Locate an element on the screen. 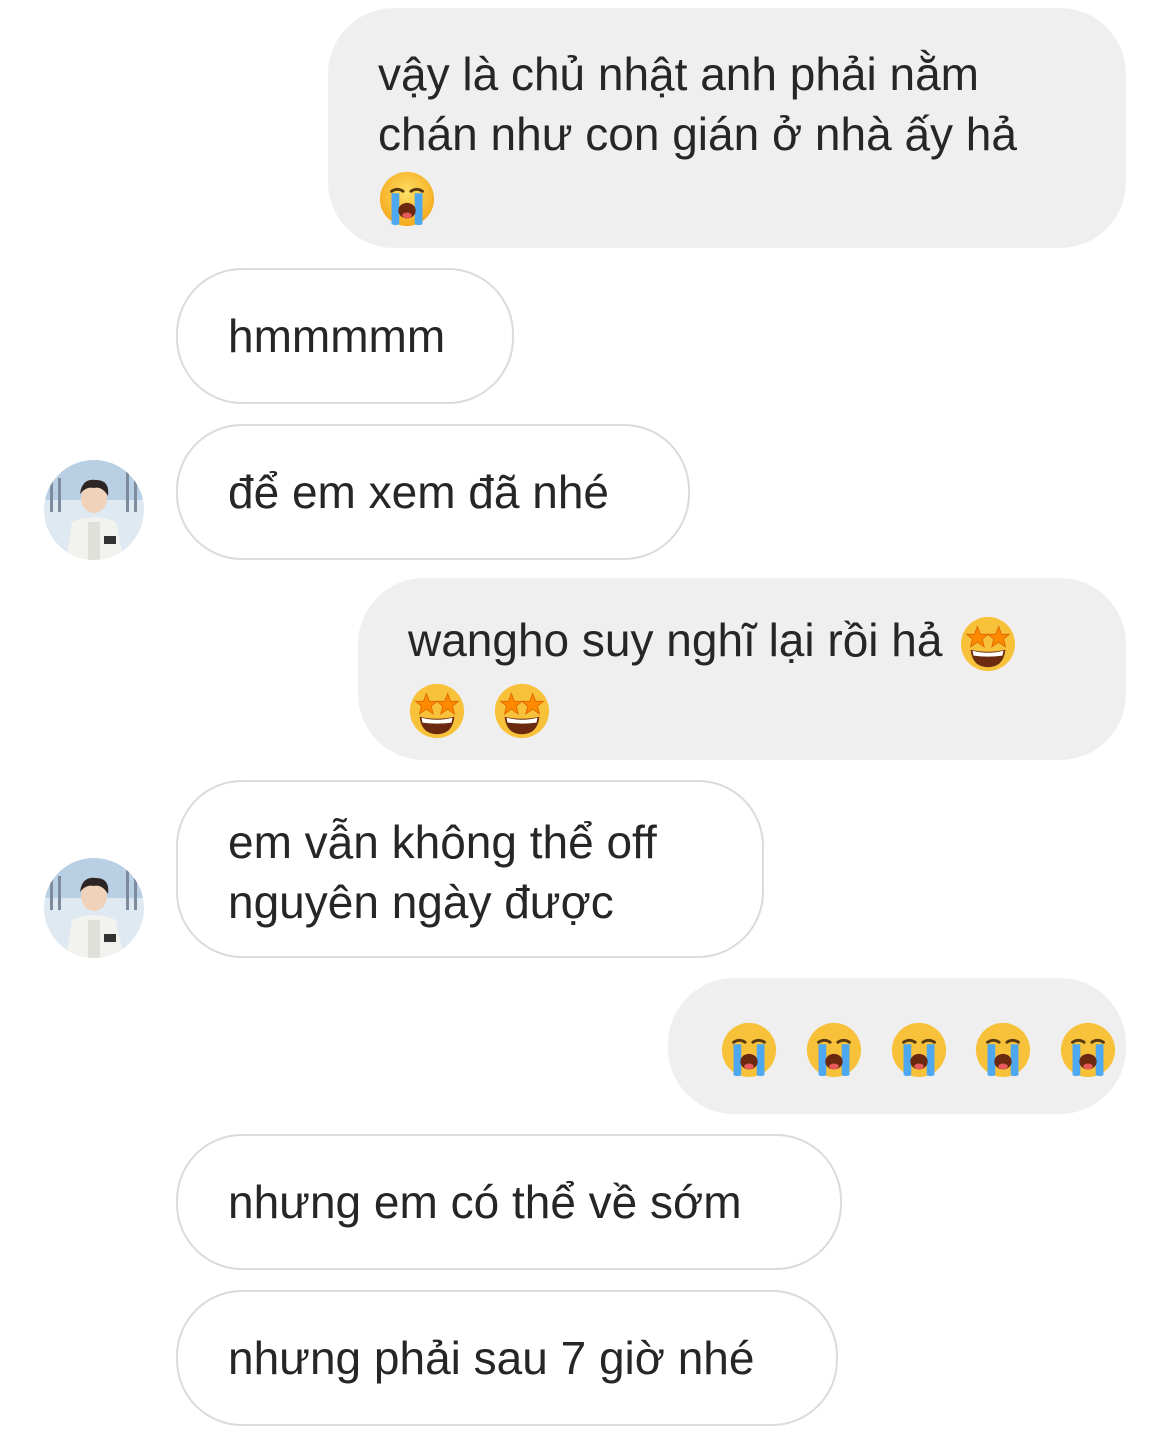 The height and width of the screenshot is (1439, 1170). emoji-row is located at coordinates (923, 1047).